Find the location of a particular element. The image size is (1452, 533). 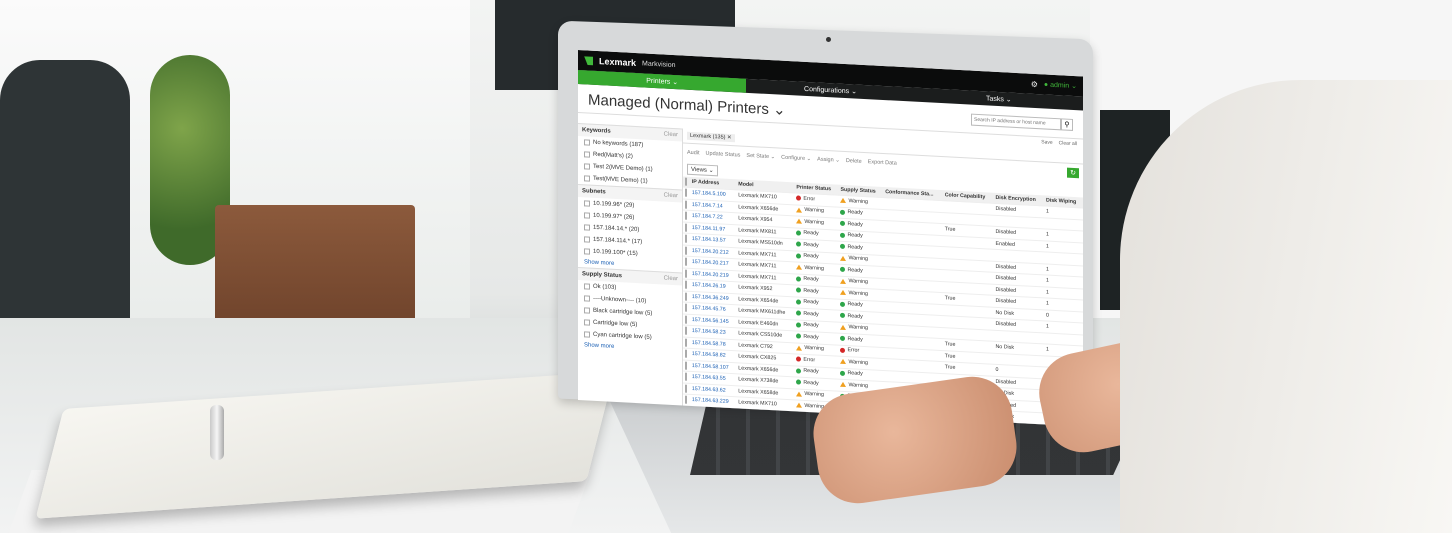

user-menu: ● admin ⌄ is located at coordinates (1060, 85).